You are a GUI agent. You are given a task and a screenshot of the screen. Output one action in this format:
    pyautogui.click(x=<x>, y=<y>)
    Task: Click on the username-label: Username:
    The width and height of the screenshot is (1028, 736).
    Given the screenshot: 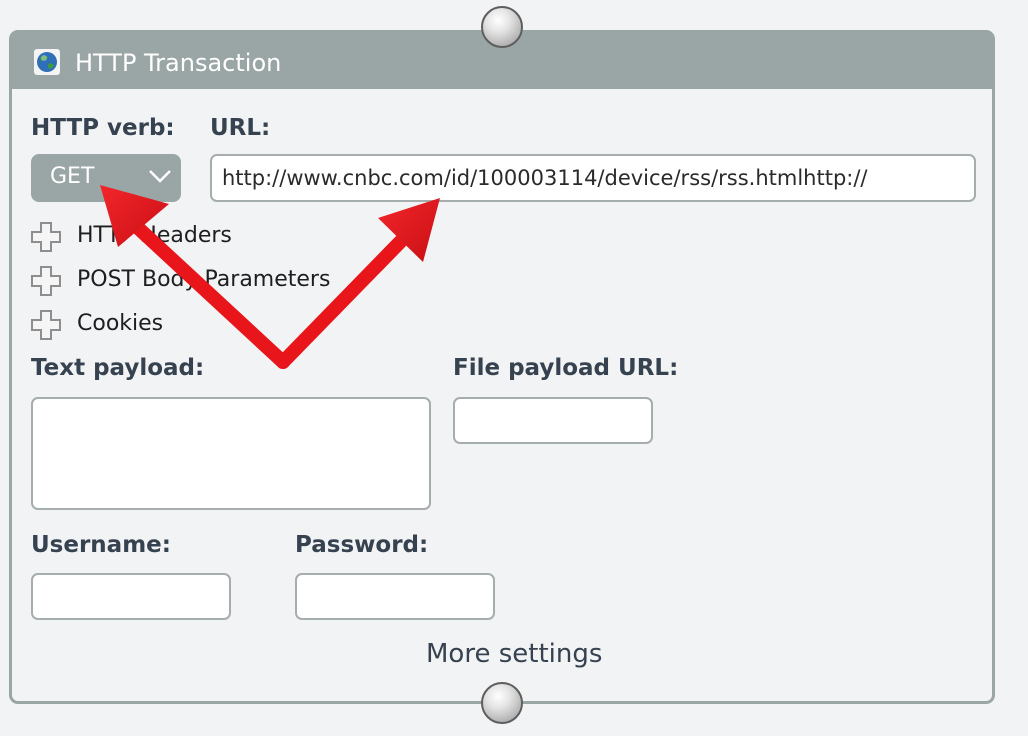 What is the action you would take?
    pyautogui.click(x=101, y=545)
    